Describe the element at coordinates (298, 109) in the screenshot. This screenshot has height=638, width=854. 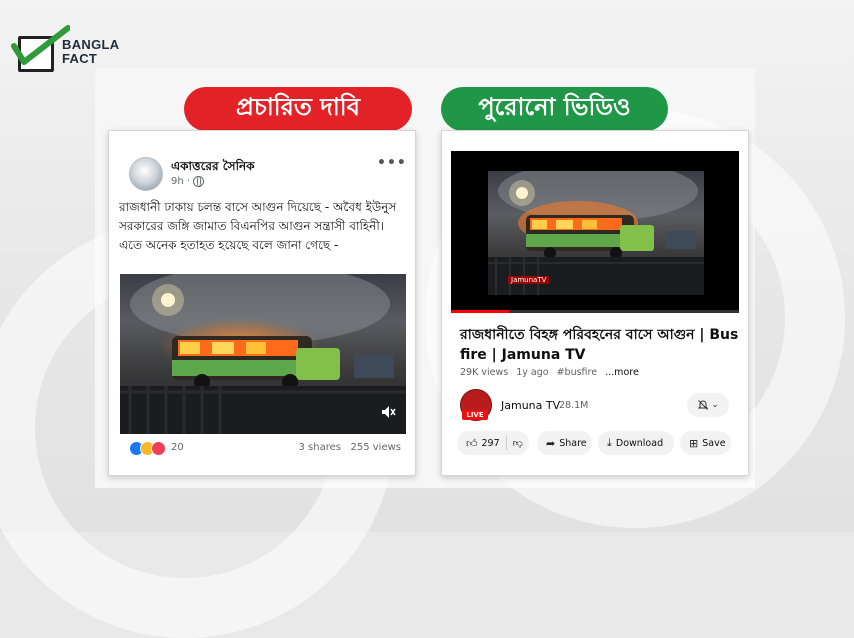
I see `claim-label: প্রচারিত দাবি` at that location.